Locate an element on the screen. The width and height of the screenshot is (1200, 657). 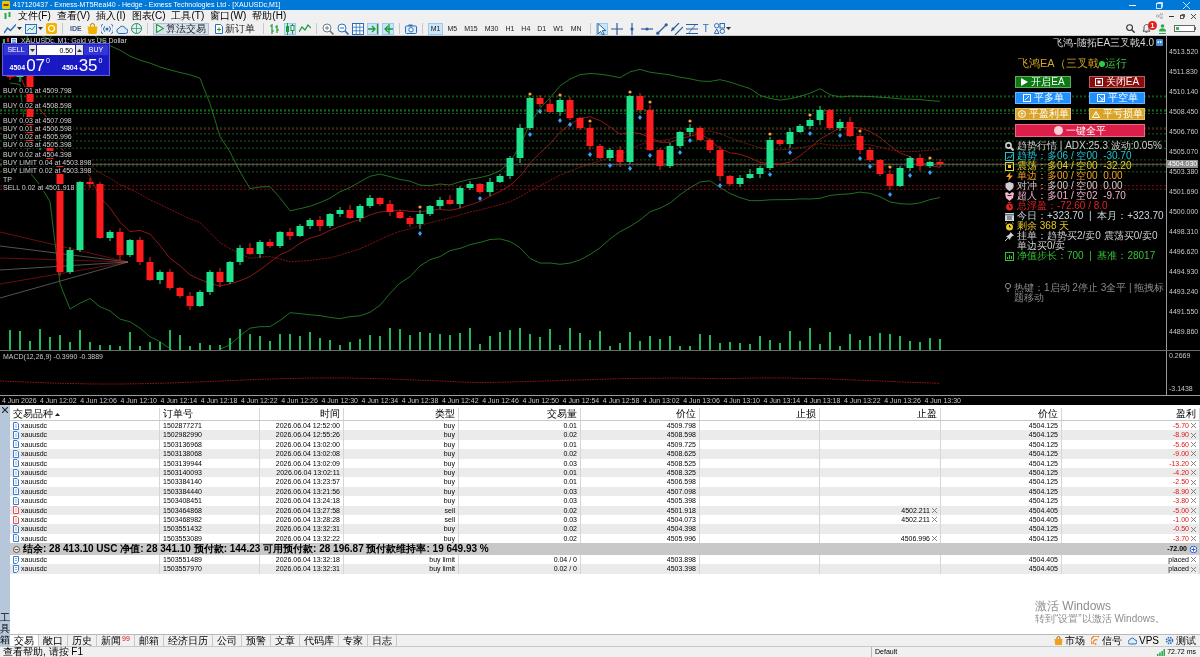
crosshair-icon is located at coordinates (616, 28).